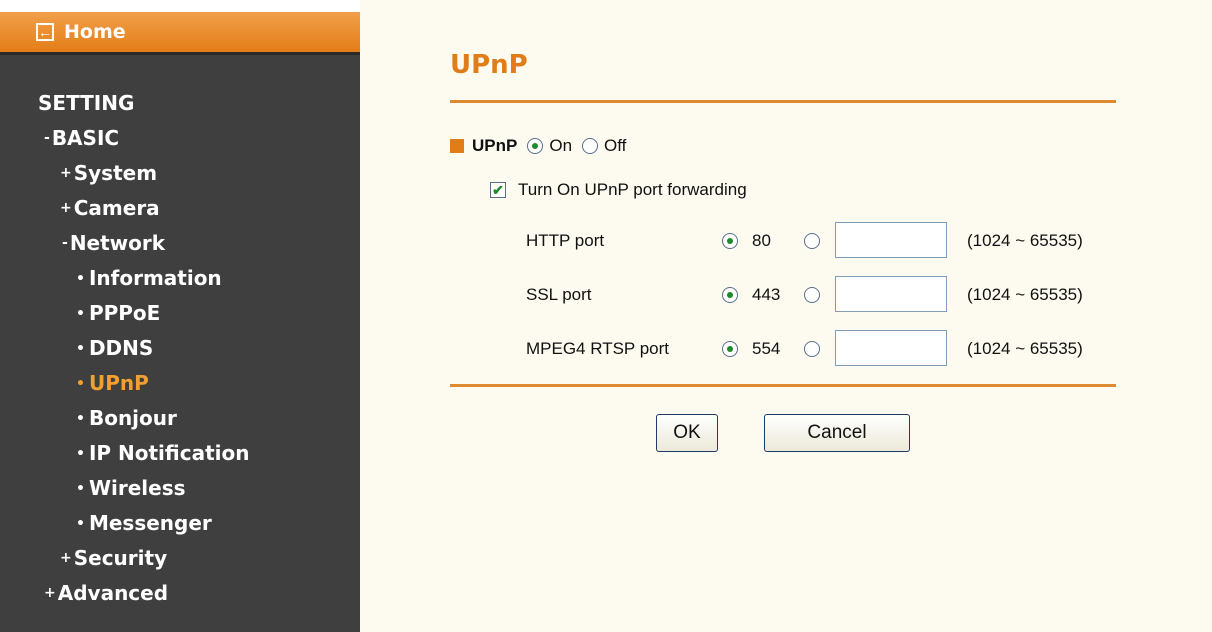 Image resolution: width=1212 pixels, height=632 pixels. Describe the element at coordinates (632, 189) in the screenshot. I see `port-forwarding-label: Turn On UPnP port forwarding` at that location.